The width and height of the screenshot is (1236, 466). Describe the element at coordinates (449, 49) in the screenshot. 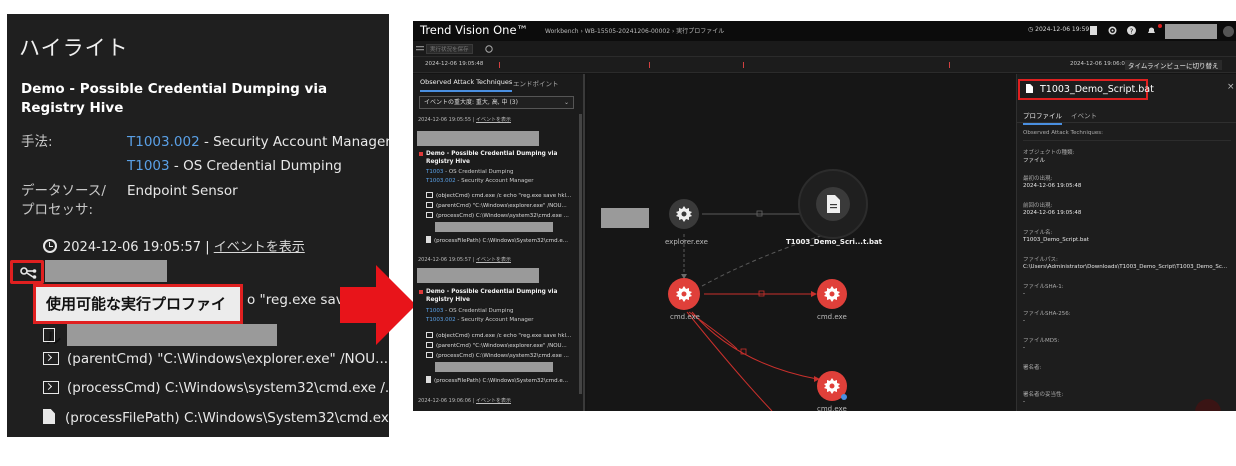

I see `save-status-button: 実行状況を保存` at that location.